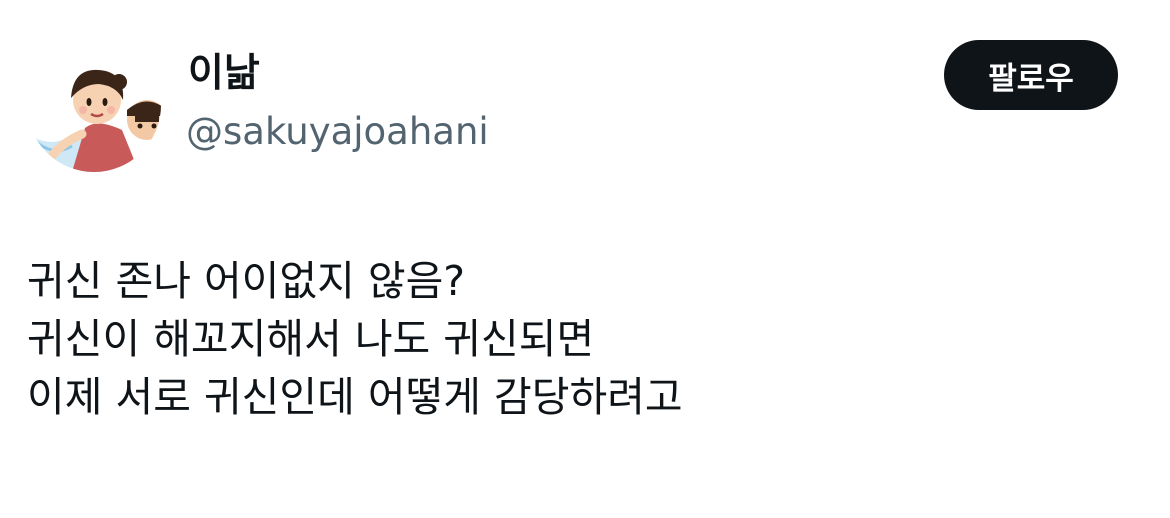 The width and height of the screenshot is (1170, 518). What do you see at coordinates (311, 339) in the screenshot?
I see `tweet-line: 귀신이 해꼬지해서 나도 귀신되면` at bounding box center [311, 339].